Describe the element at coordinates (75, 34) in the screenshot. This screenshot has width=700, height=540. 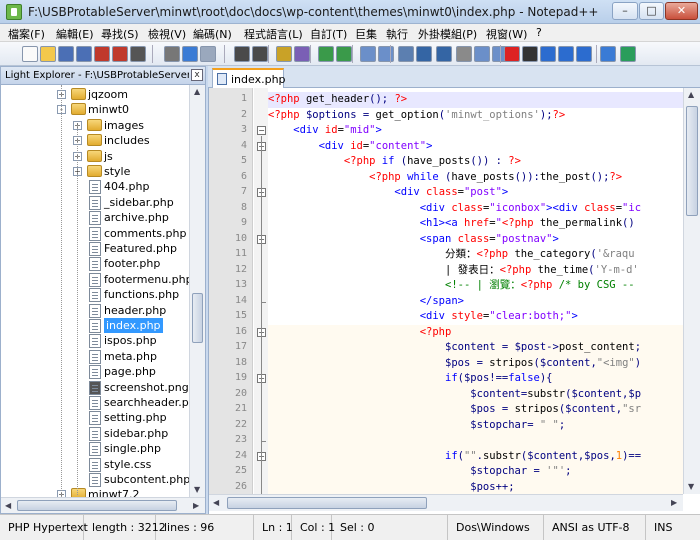
I see `menu-item-1: 編輯(E)` at that location.